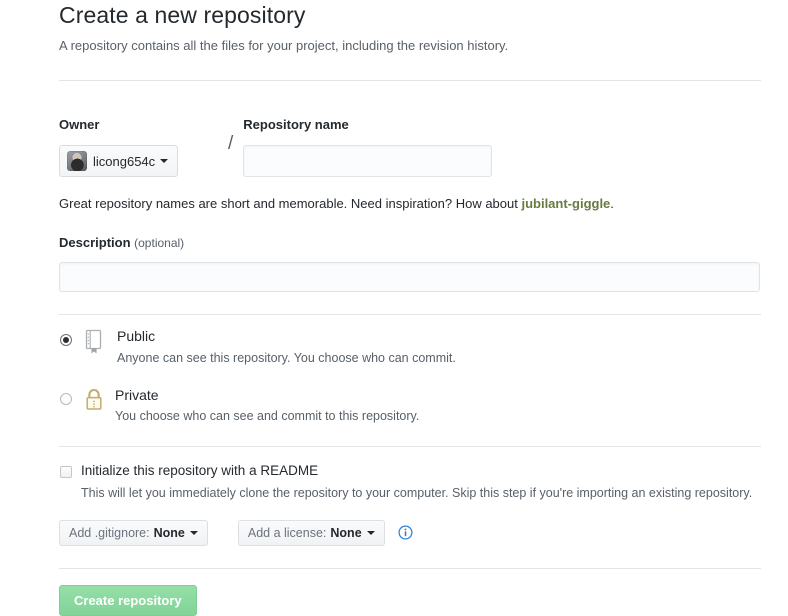 This screenshot has height=616, width=788. I want to click on license-value-label: None, so click(346, 532).